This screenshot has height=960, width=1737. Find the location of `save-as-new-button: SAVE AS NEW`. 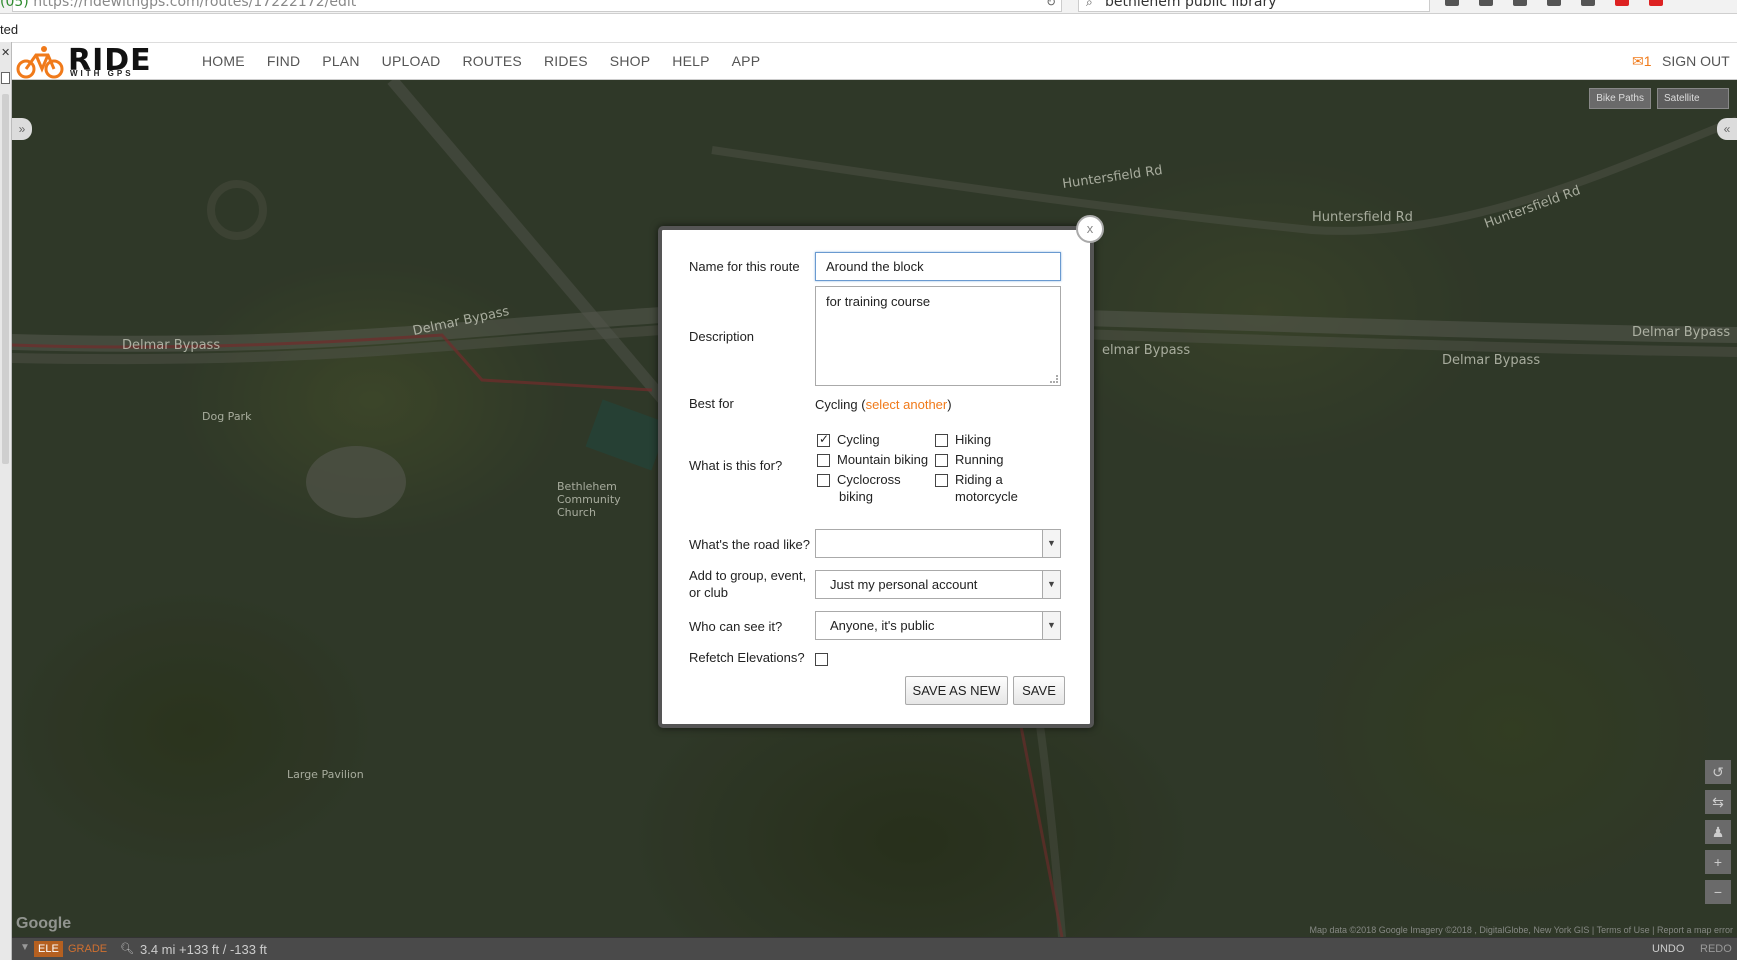

save-as-new-button: SAVE AS NEW is located at coordinates (956, 690).